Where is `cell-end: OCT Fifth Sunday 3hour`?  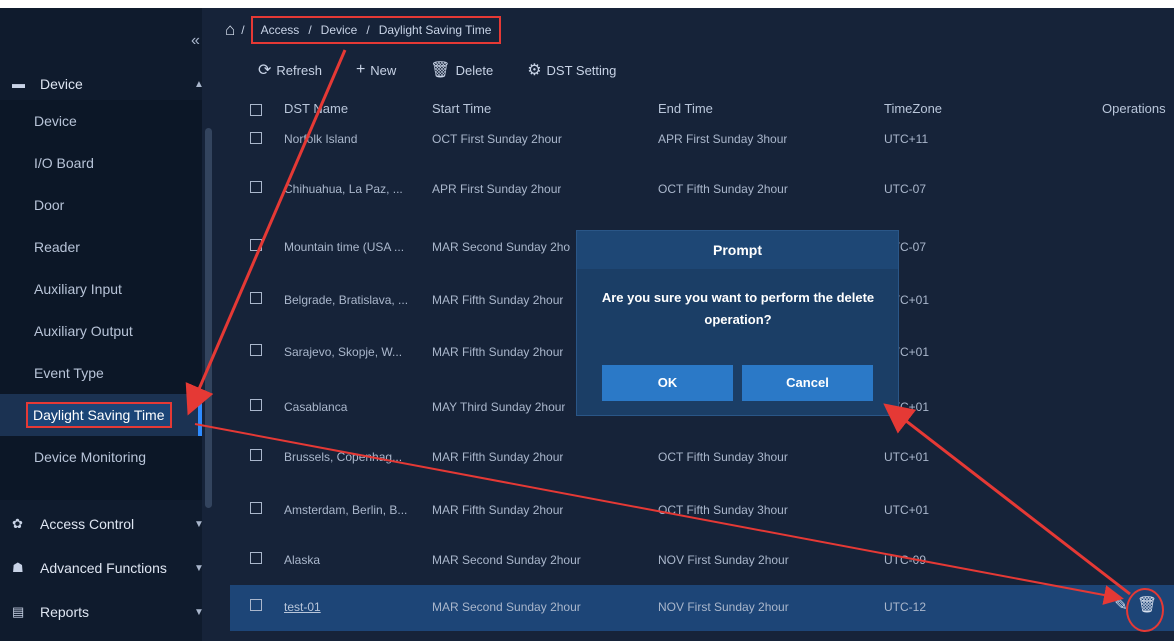 cell-end: OCT Fifth Sunday 3hour is located at coordinates (723, 457).